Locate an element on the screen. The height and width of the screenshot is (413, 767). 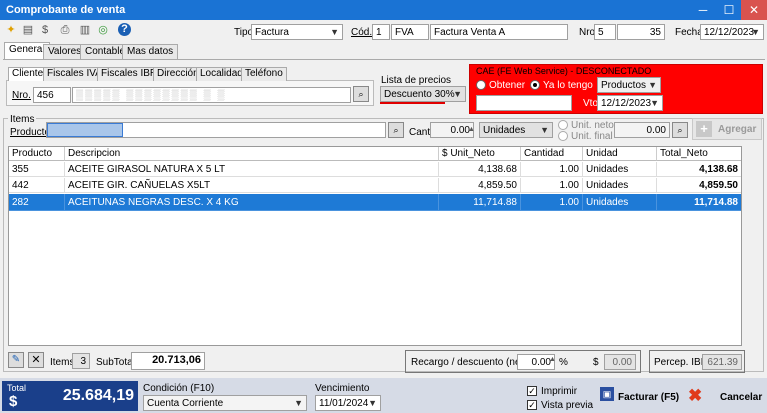
cae-number-input is located at coordinates (524, 103).